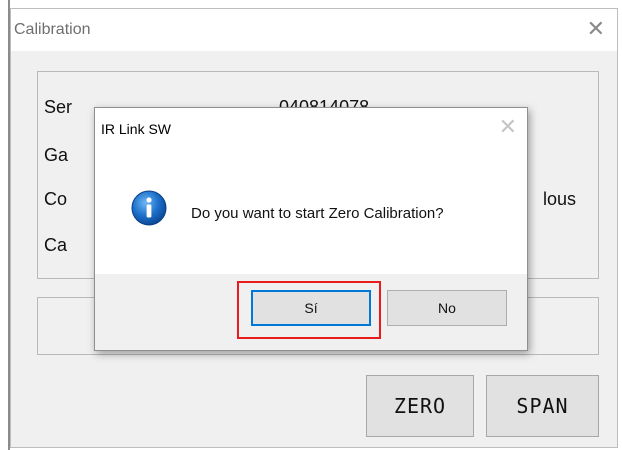 This screenshot has width=622, height=450. Describe the element at coordinates (317, 213) in the screenshot. I see `dialog-message: Do you want to start Zero Calibration?` at that location.